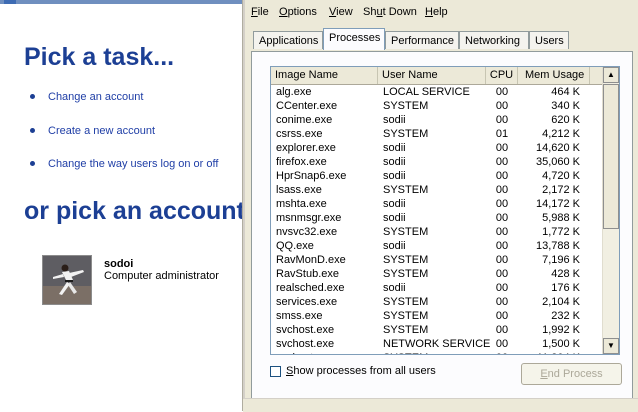 The image size is (638, 412). I want to click on menu-shut-down: Shut Down, so click(390, 12).